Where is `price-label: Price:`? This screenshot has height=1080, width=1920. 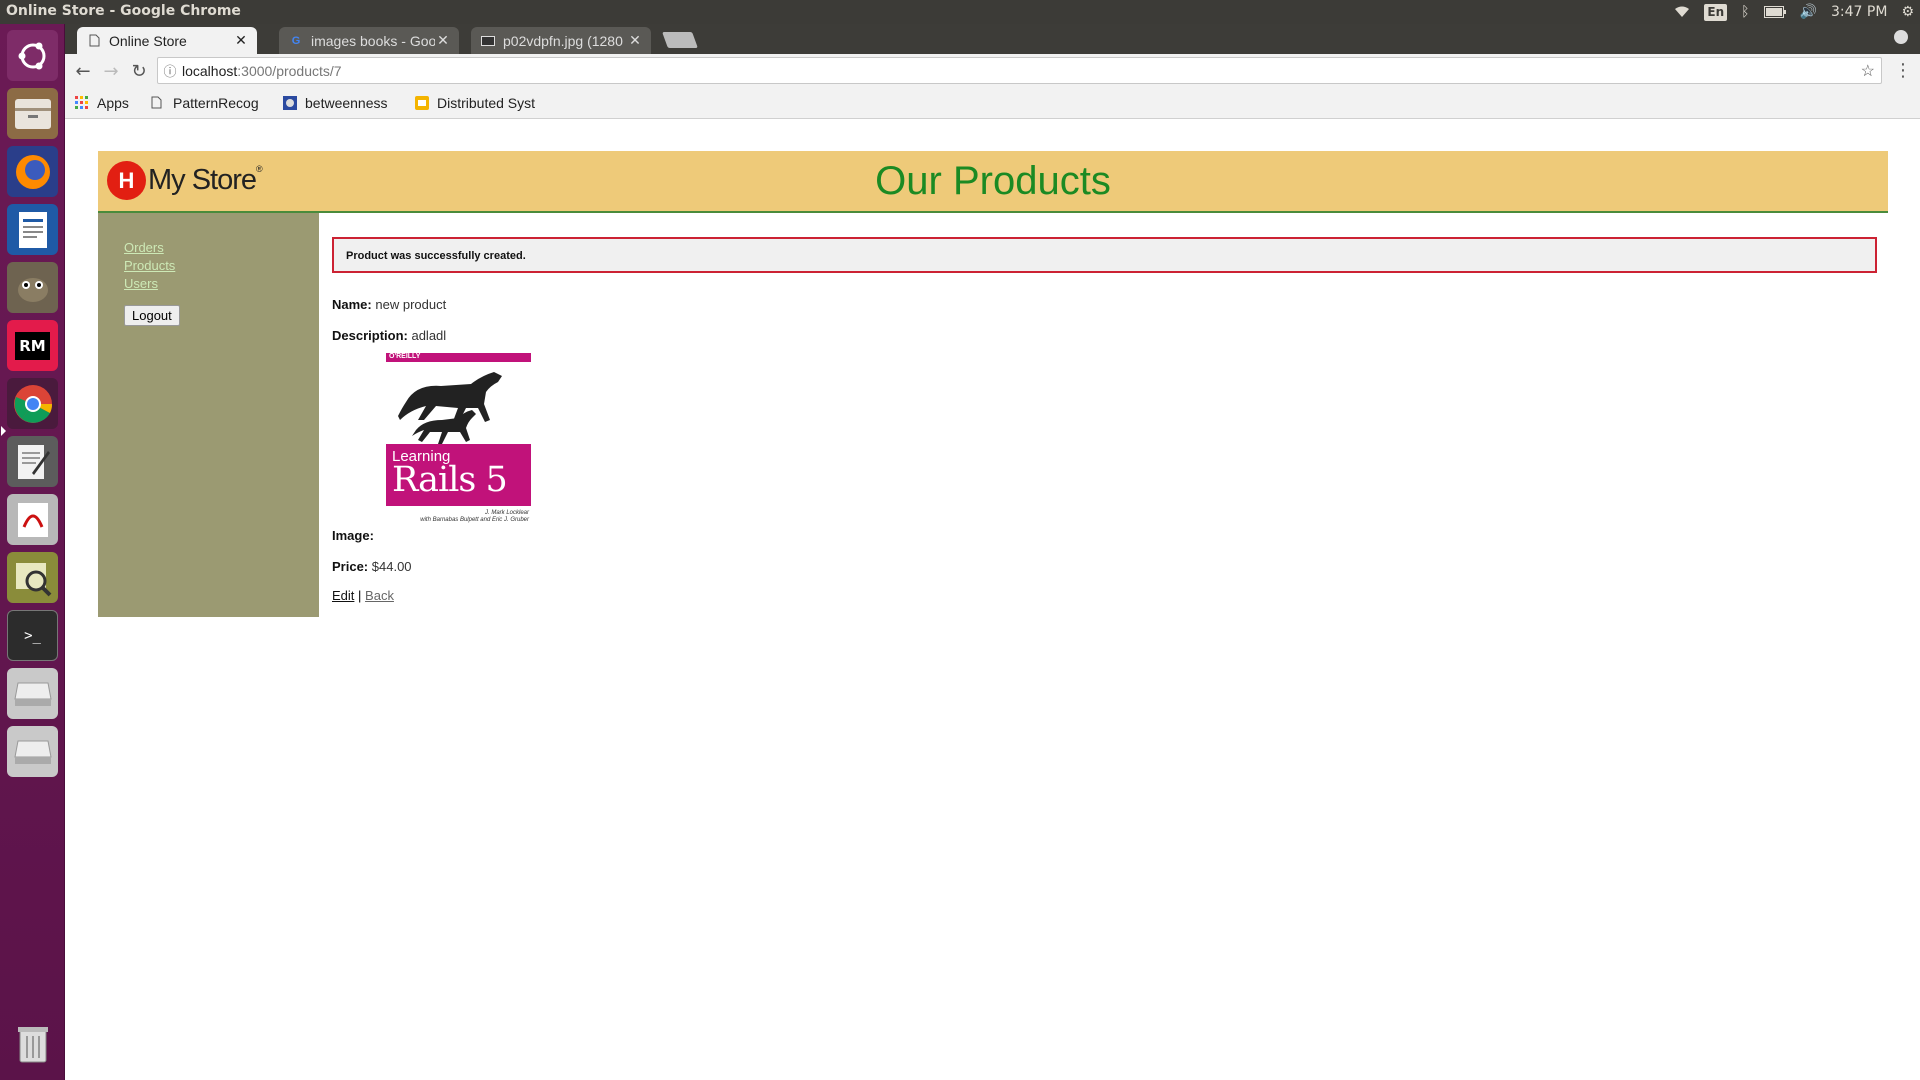 price-label: Price: is located at coordinates (350, 566).